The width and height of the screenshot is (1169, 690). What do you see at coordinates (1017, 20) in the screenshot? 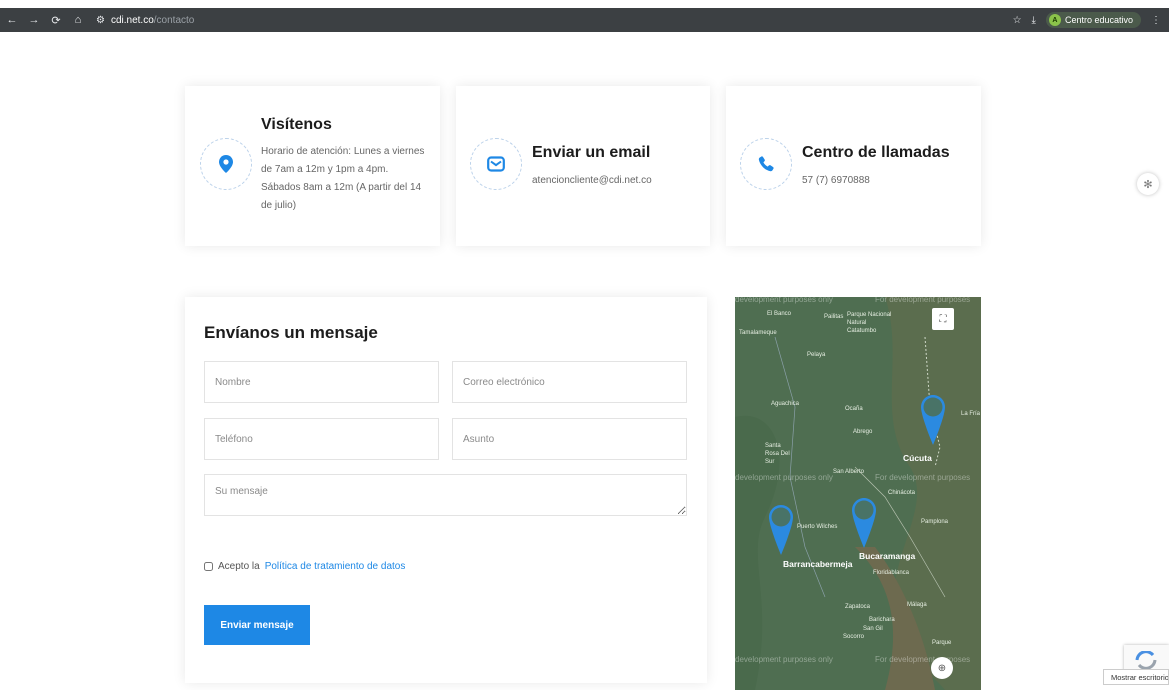
I see `bookmark-star-icon: ☆` at bounding box center [1017, 20].